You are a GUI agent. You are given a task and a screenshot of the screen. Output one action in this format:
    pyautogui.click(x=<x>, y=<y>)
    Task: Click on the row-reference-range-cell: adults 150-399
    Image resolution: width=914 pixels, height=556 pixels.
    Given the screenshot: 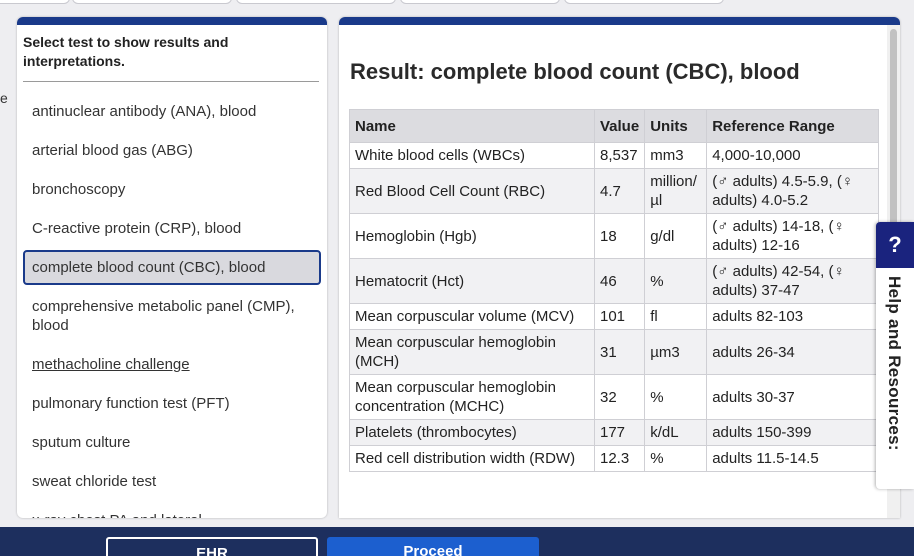 What is the action you would take?
    pyautogui.click(x=792, y=432)
    